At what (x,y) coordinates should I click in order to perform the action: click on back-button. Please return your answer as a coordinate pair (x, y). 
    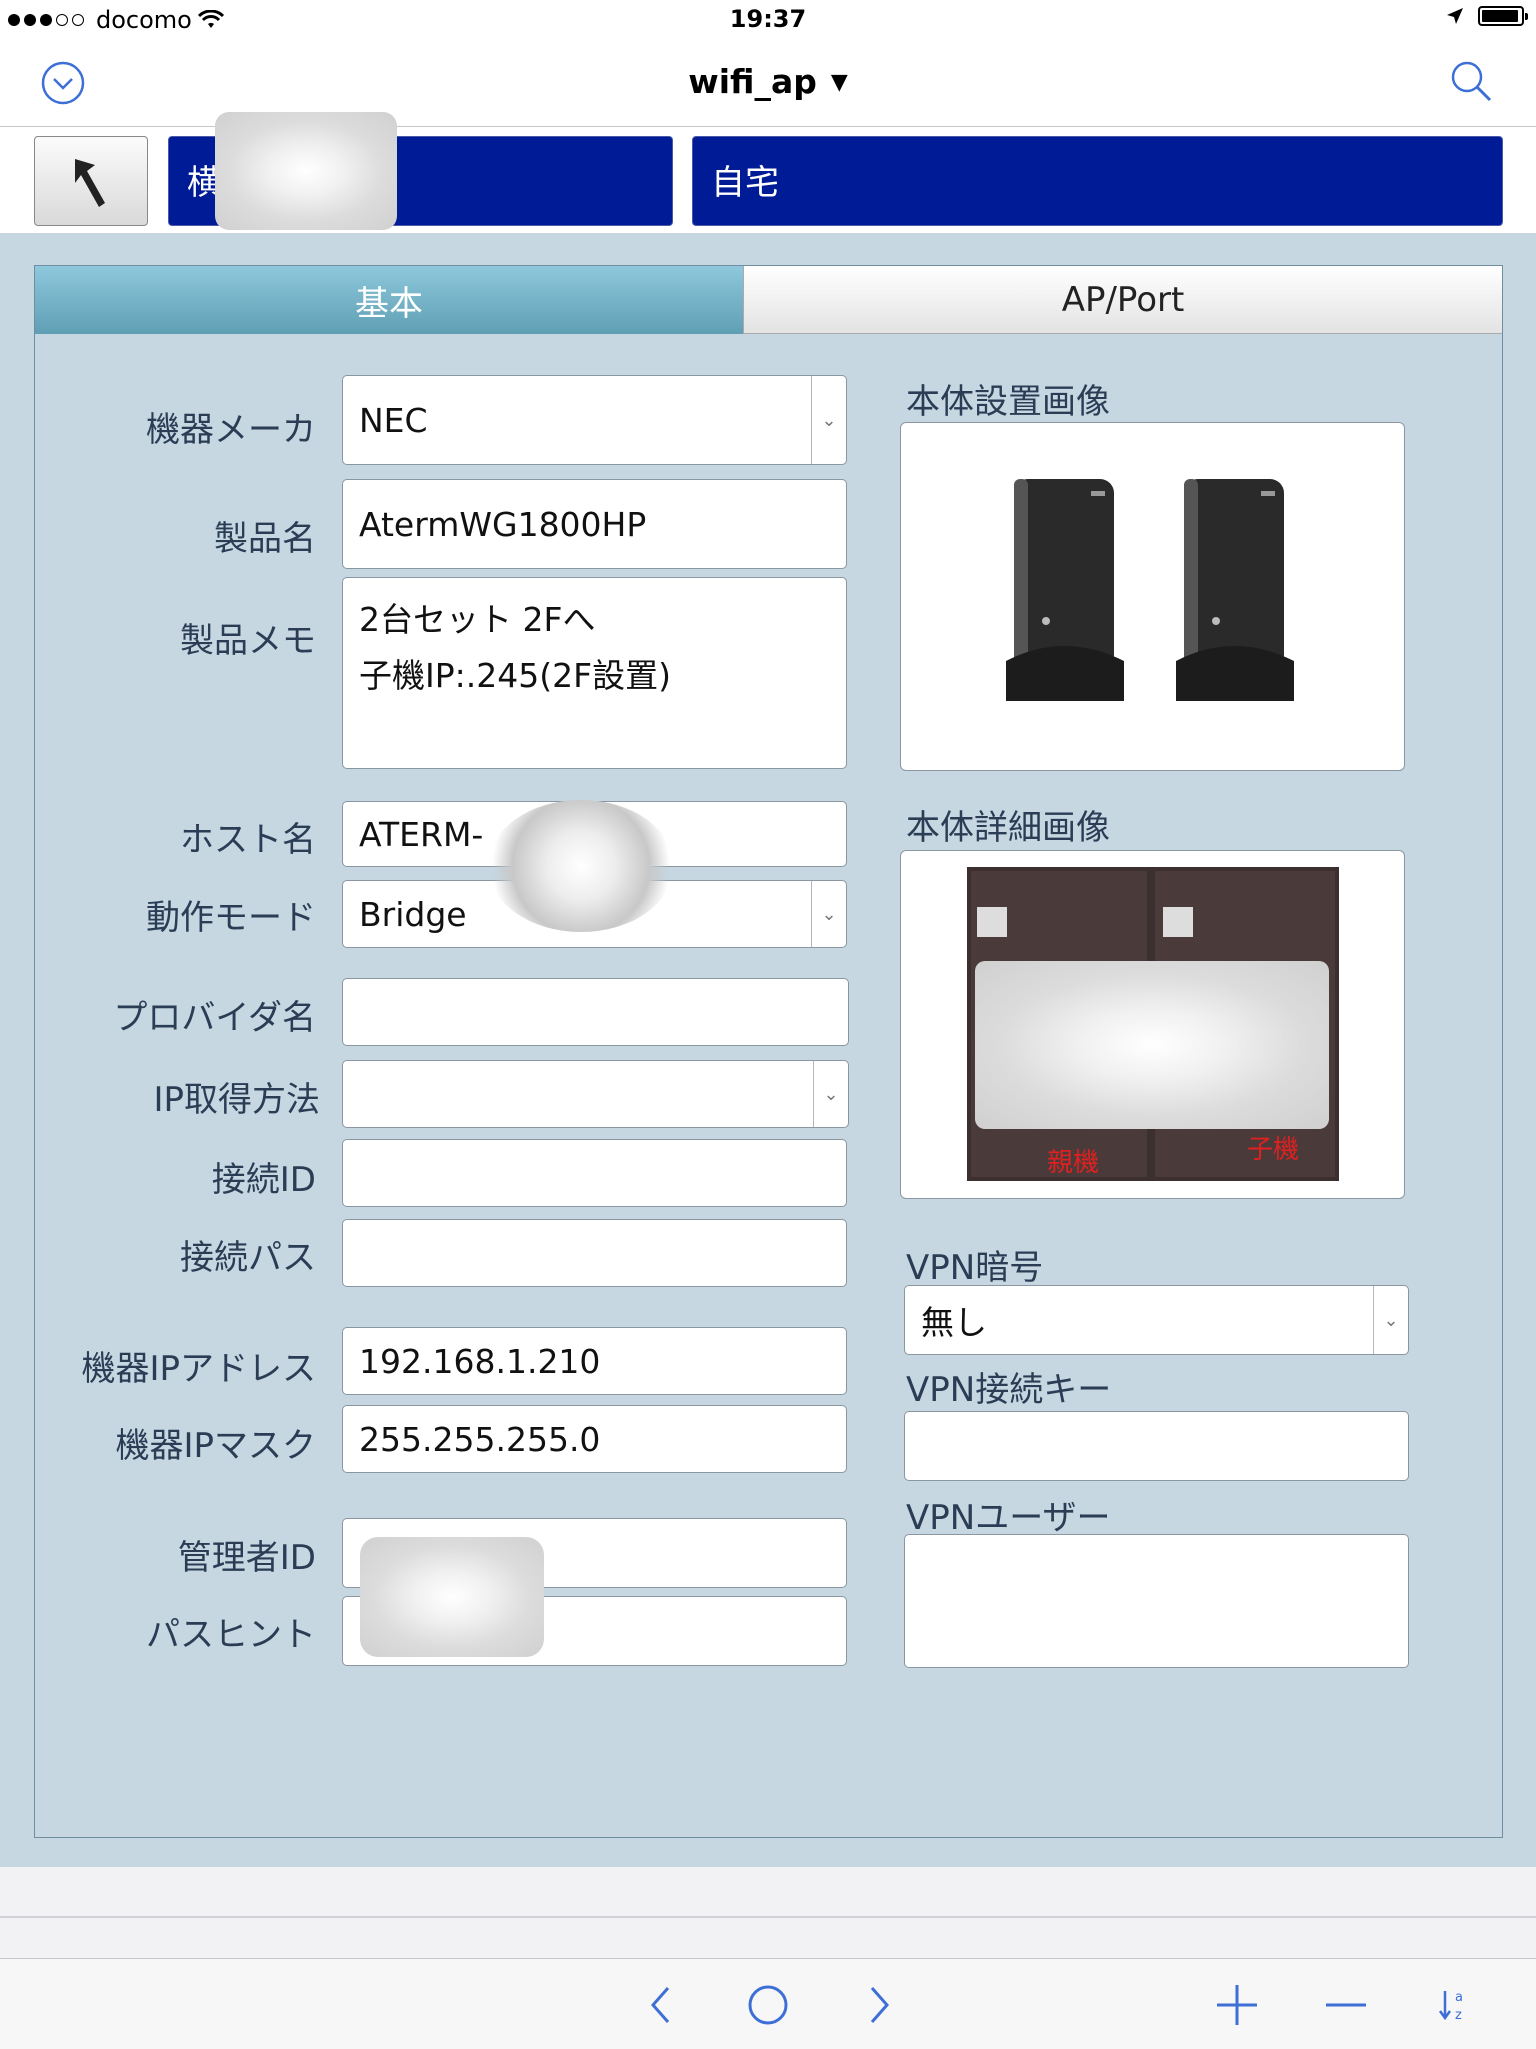
    Looking at the image, I should click on (91, 181).